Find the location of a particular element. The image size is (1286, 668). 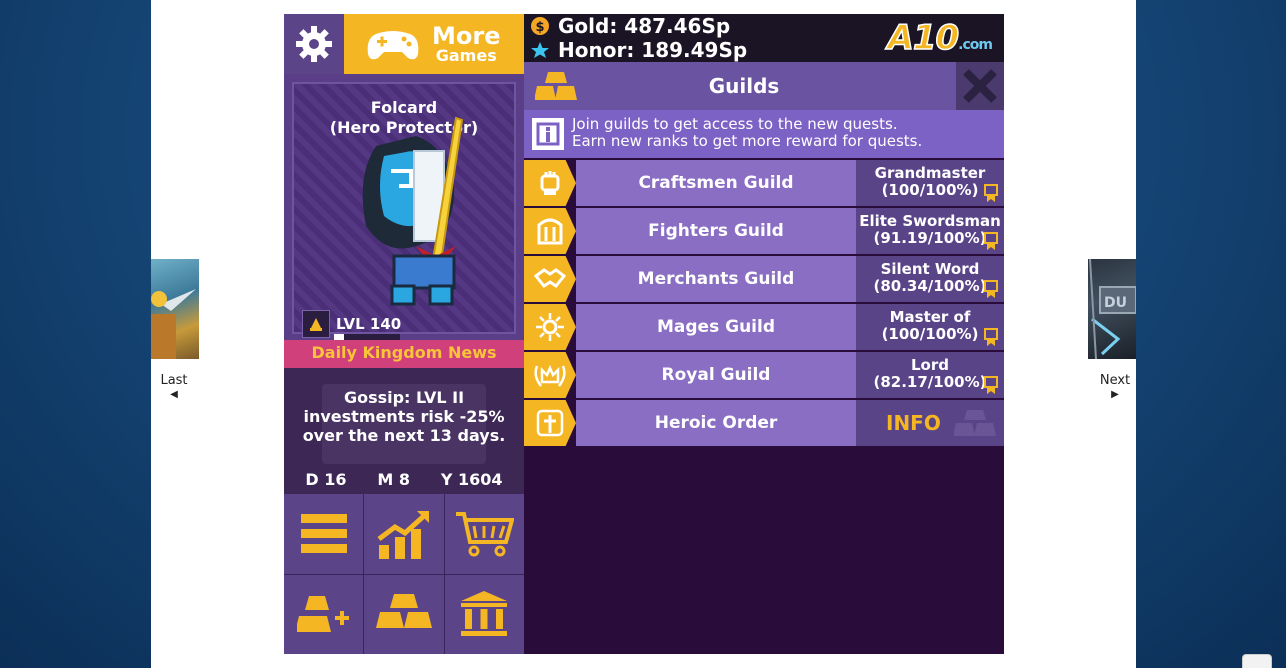

stats-button is located at coordinates (404, 534).